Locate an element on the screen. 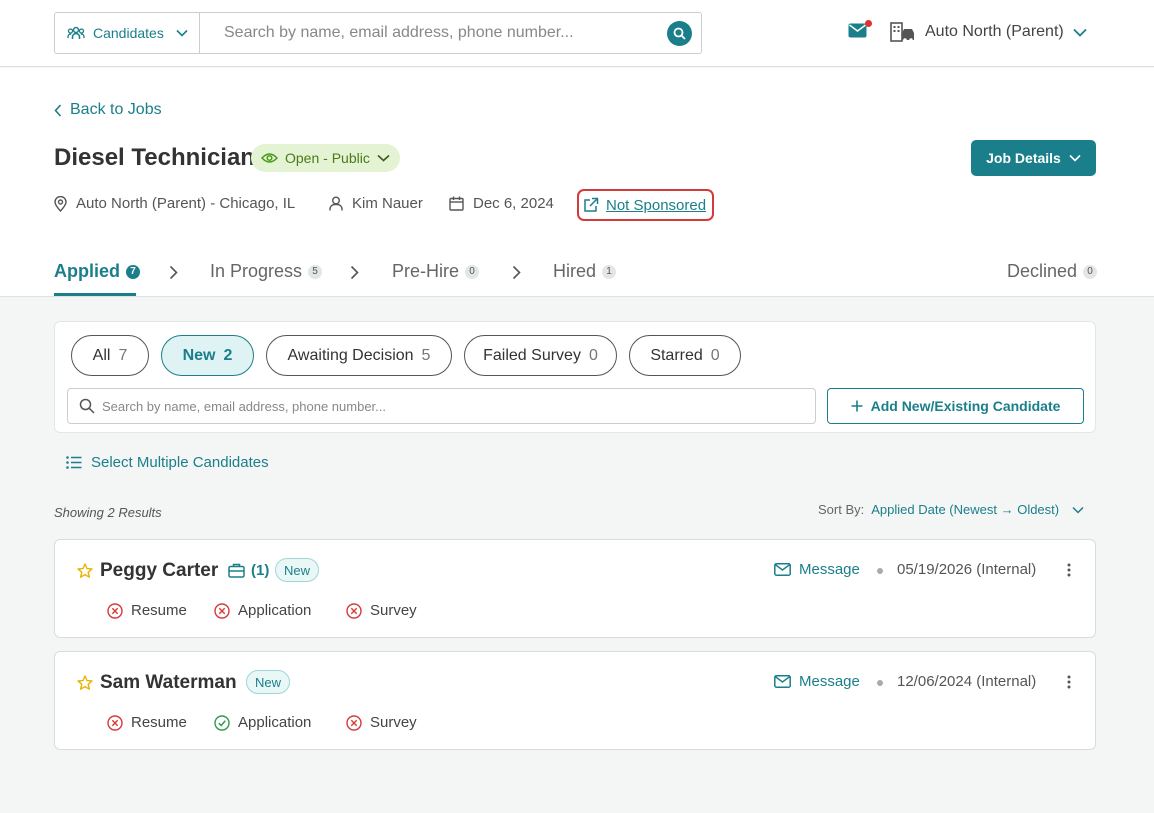 This screenshot has width=1154, height=813. job-recruiter: Kim Nauer is located at coordinates (376, 203).